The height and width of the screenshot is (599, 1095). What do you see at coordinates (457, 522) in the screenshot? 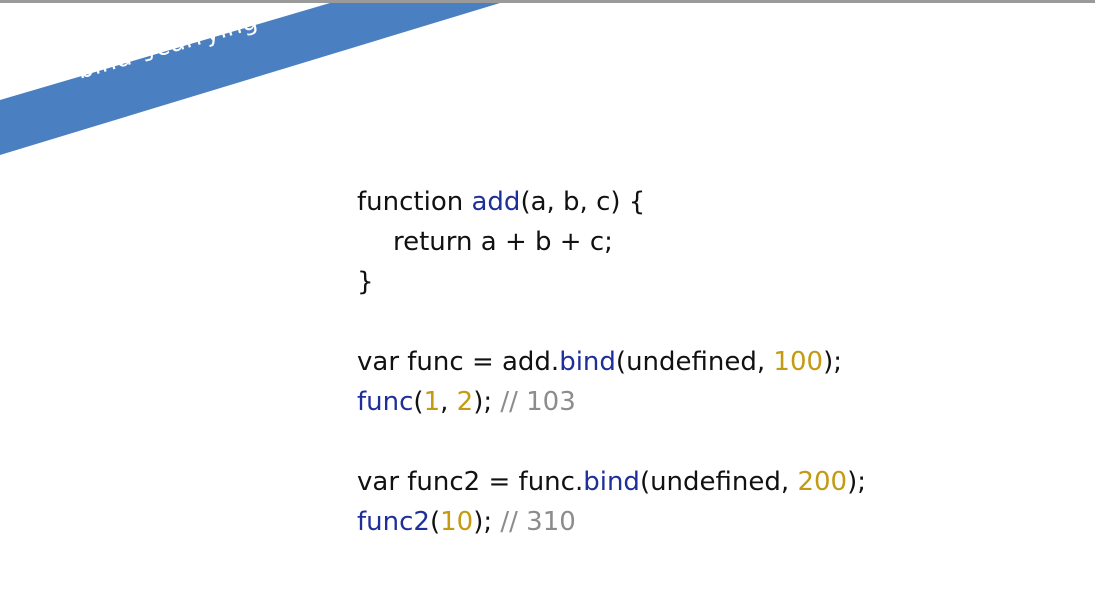
I see `number-literal: 10` at bounding box center [457, 522].